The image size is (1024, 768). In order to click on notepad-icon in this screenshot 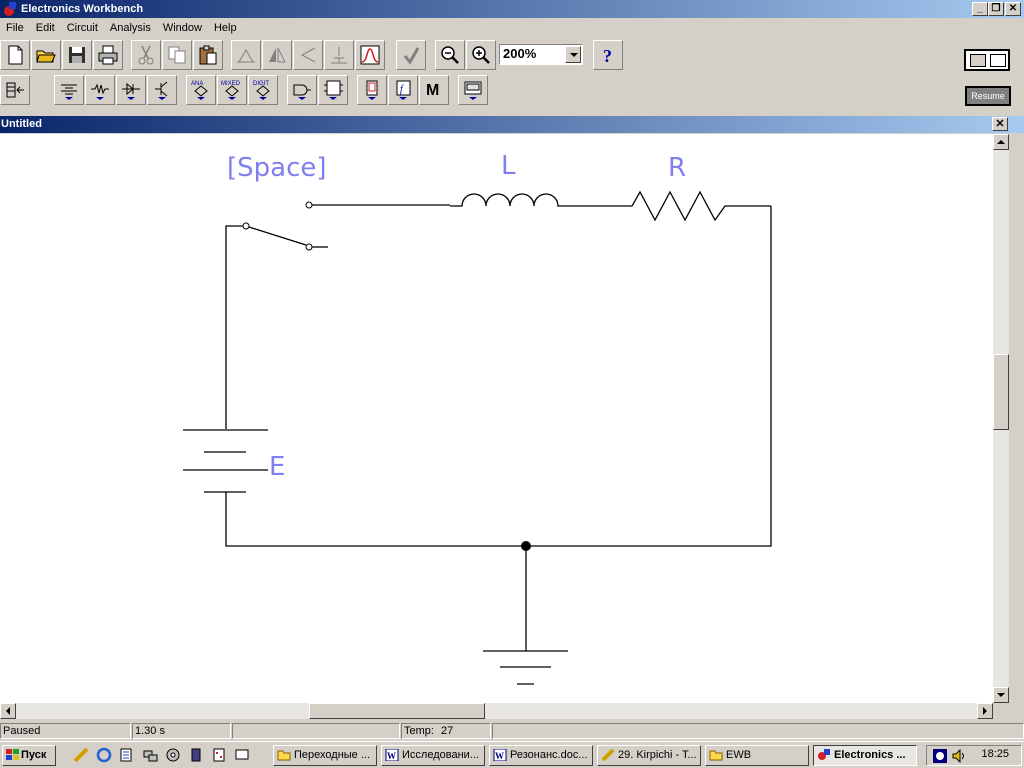, I will do `click(126, 755)`.